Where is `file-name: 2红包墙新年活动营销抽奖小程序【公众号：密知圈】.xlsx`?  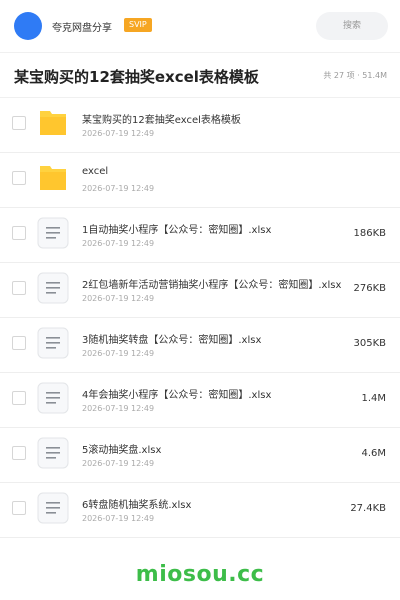 file-name: 2红包墙新年活动营销抽奖小程序【公众号：密知圈】.xlsx is located at coordinates (212, 283).